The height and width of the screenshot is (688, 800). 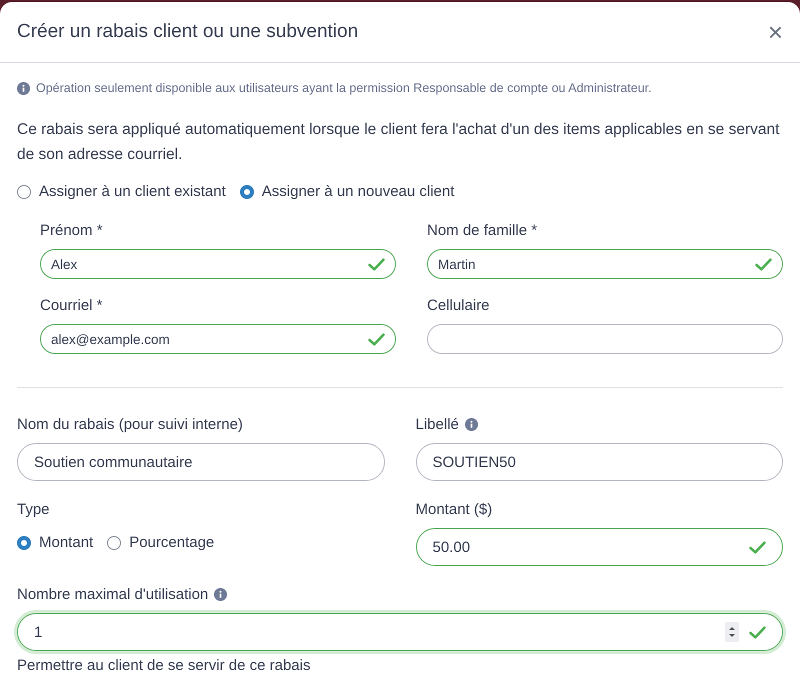 I want to click on field-label: Nom de famille *, so click(x=482, y=230).